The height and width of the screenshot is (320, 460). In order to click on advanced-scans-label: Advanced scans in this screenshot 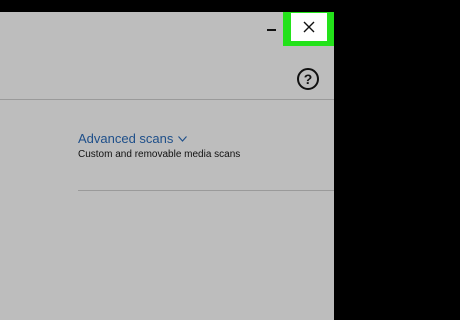, I will do `click(126, 138)`.